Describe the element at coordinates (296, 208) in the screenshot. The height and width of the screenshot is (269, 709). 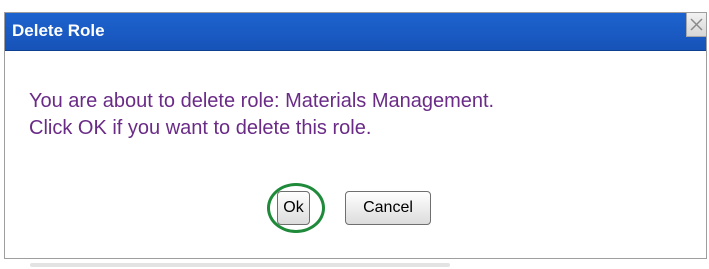
I see `ok-highlight-ring` at that location.